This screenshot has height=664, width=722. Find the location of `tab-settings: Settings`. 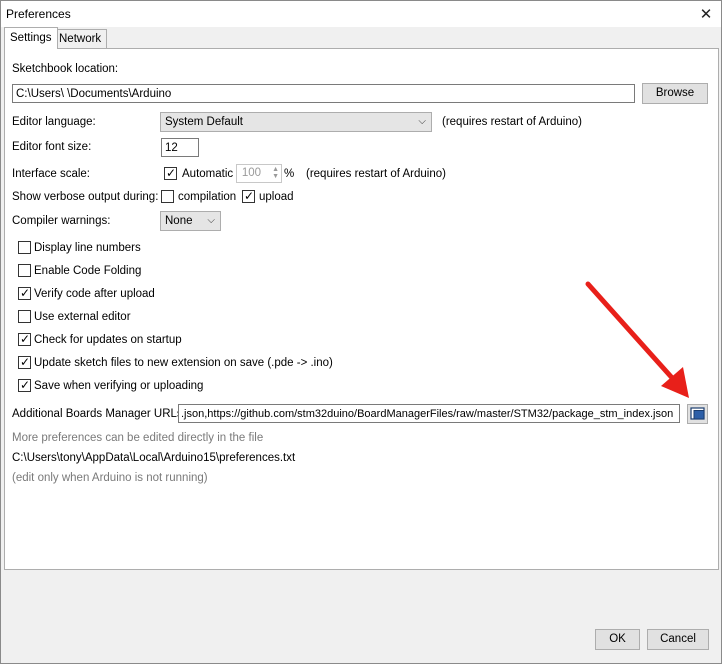

tab-settings: Settings is located at coordinates (31, 38).